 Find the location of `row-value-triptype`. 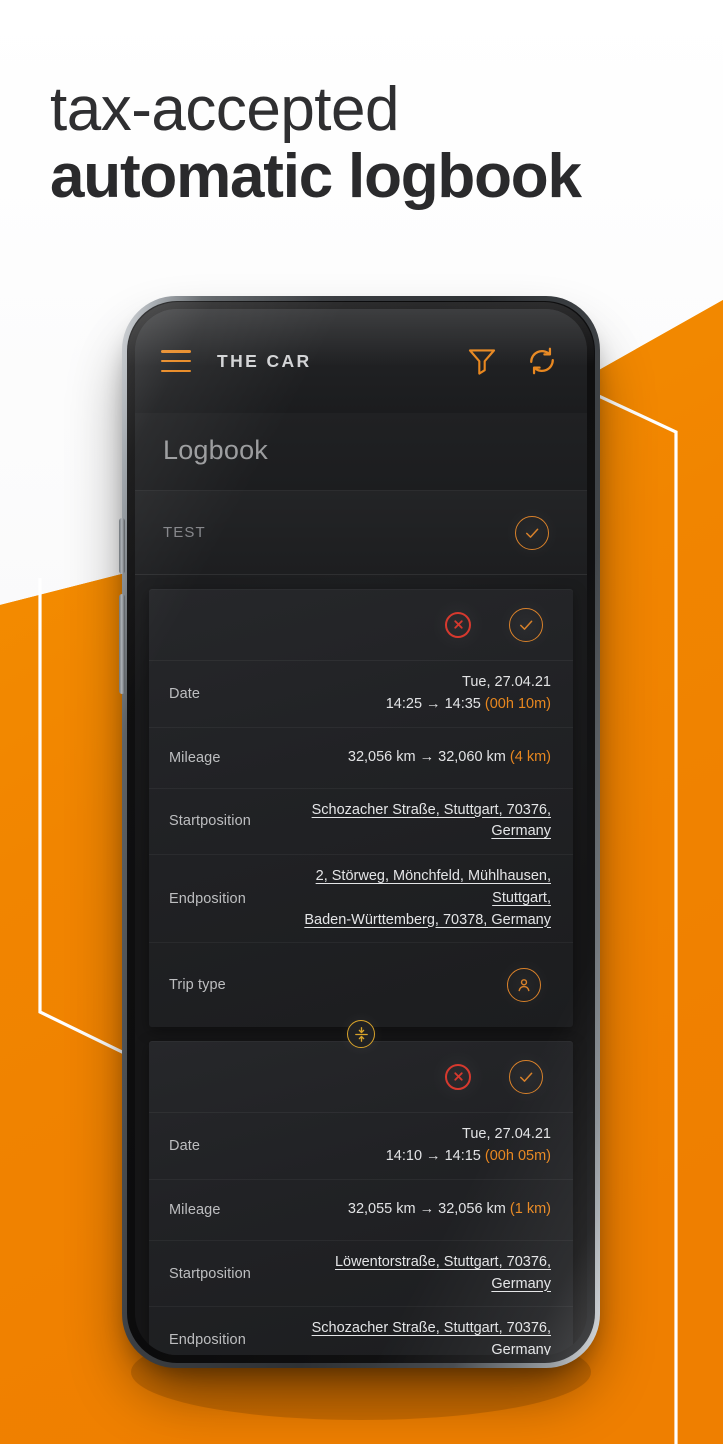

row-value-triptype is located at coordinates (425, 985).